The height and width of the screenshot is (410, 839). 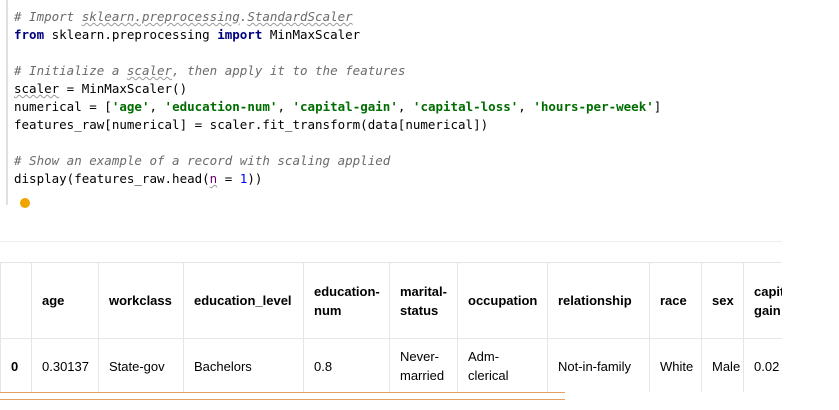 What do you see at coordinates (48, 16) in the screenshot?
I see `comment-text: # Import` at bounding box center [48, 16].